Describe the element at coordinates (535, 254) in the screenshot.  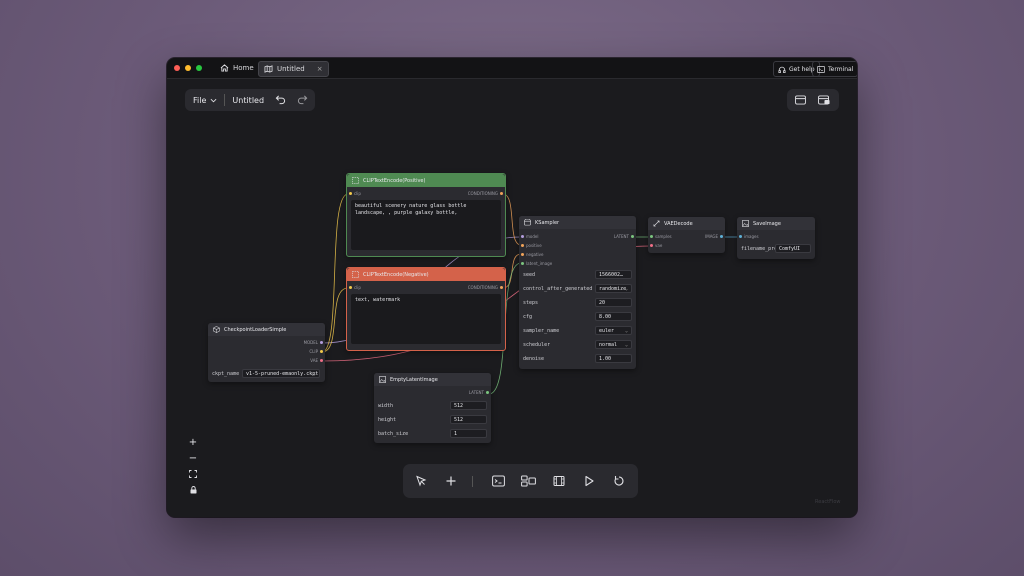
I see `input-label: negative` at that location.